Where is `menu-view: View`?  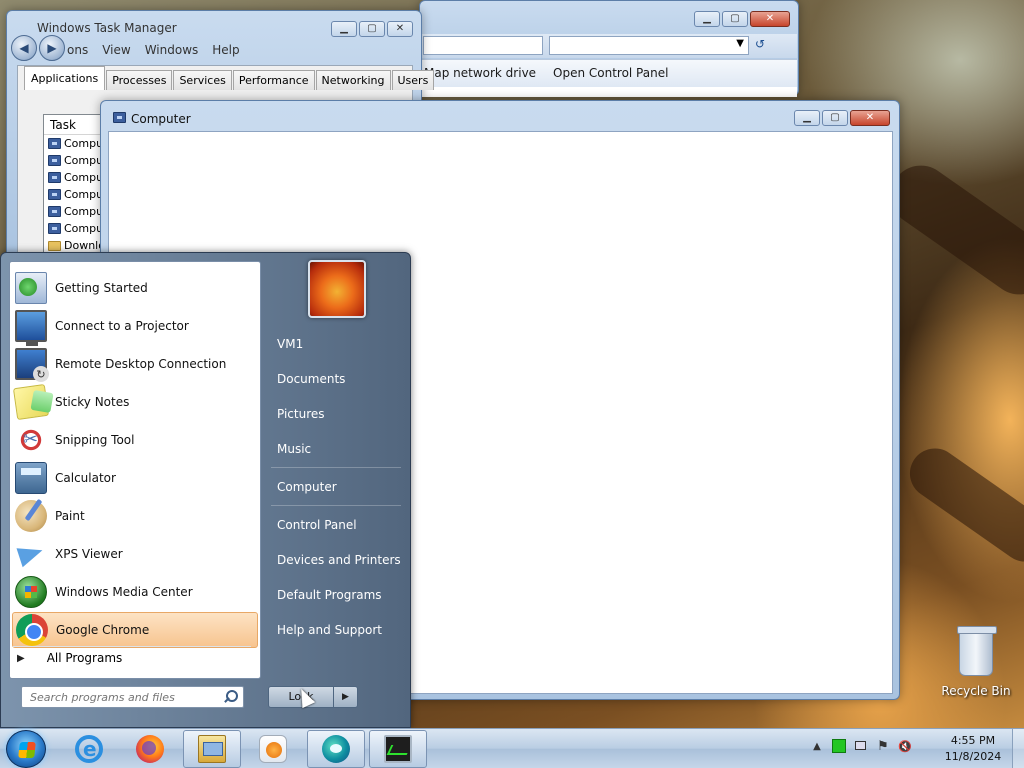 menu-view: View is located at coordinates (116, 50).